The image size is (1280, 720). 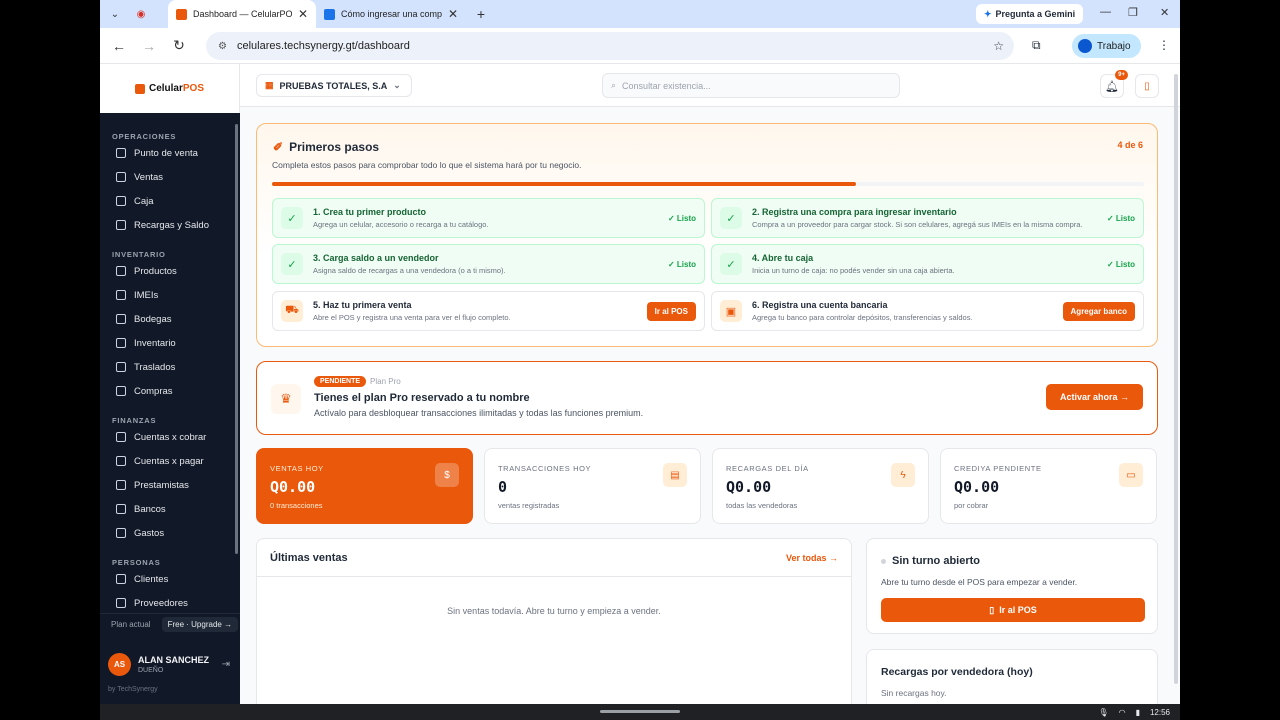 What do you see at coordinates (155, 367) in the screenshot?
I see `sidebar-item-label: Traslados` at bounding box center [155, 367].